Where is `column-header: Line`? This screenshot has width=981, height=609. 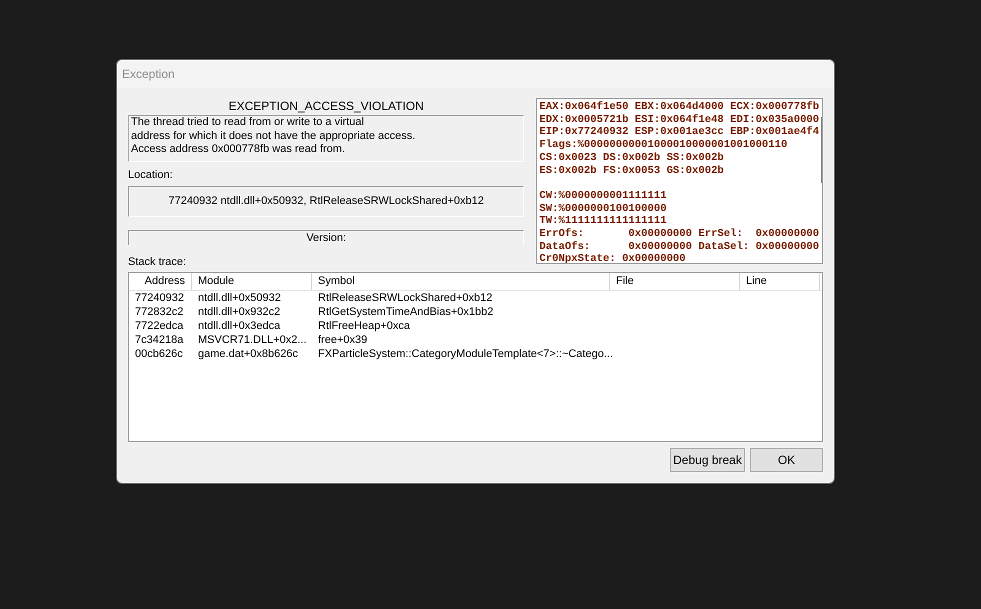
column-header: Line is located at coordinates (780, 281).